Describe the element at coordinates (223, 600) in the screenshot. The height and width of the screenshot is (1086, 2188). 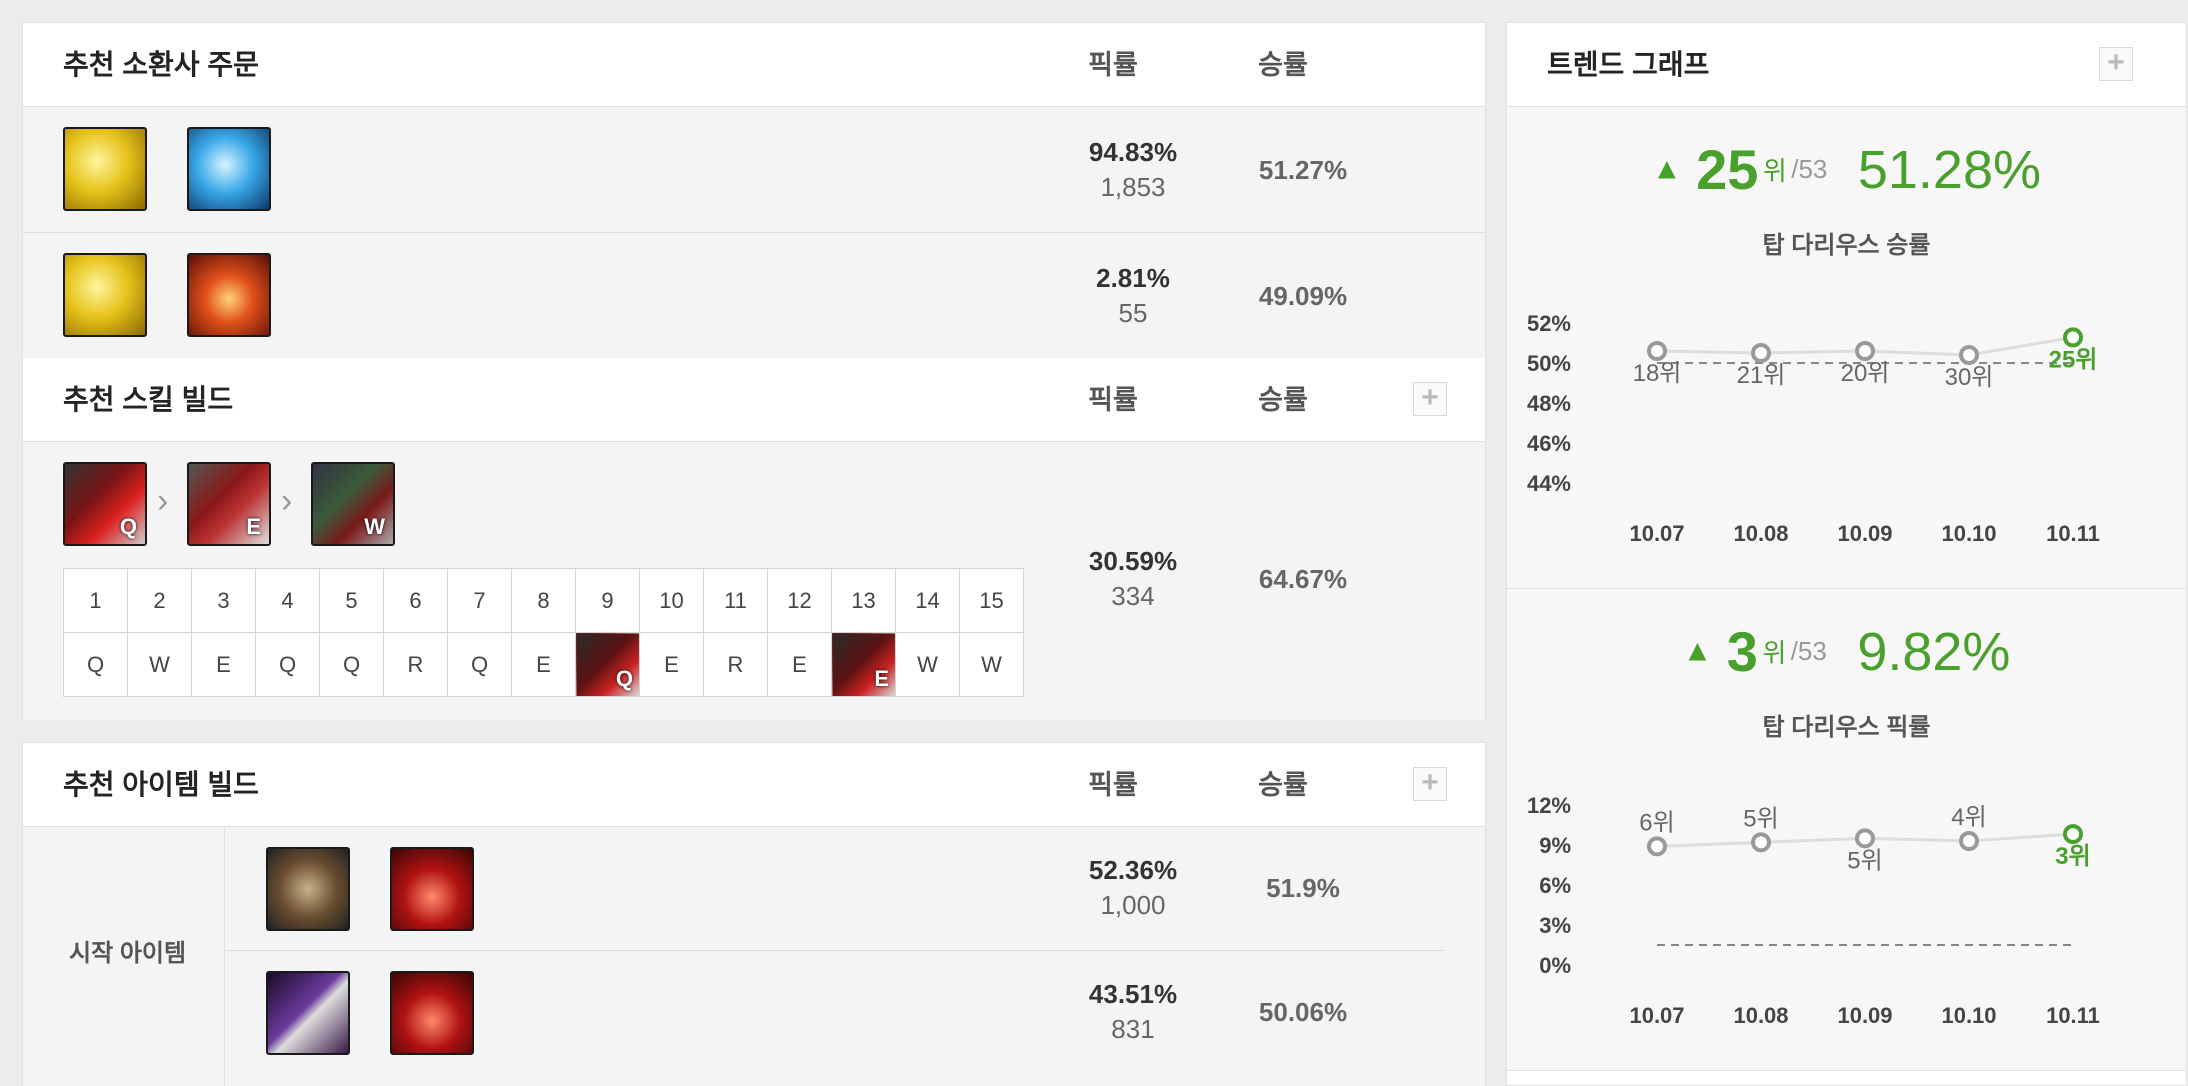
I see `skill-level-cell: 3` at that location.